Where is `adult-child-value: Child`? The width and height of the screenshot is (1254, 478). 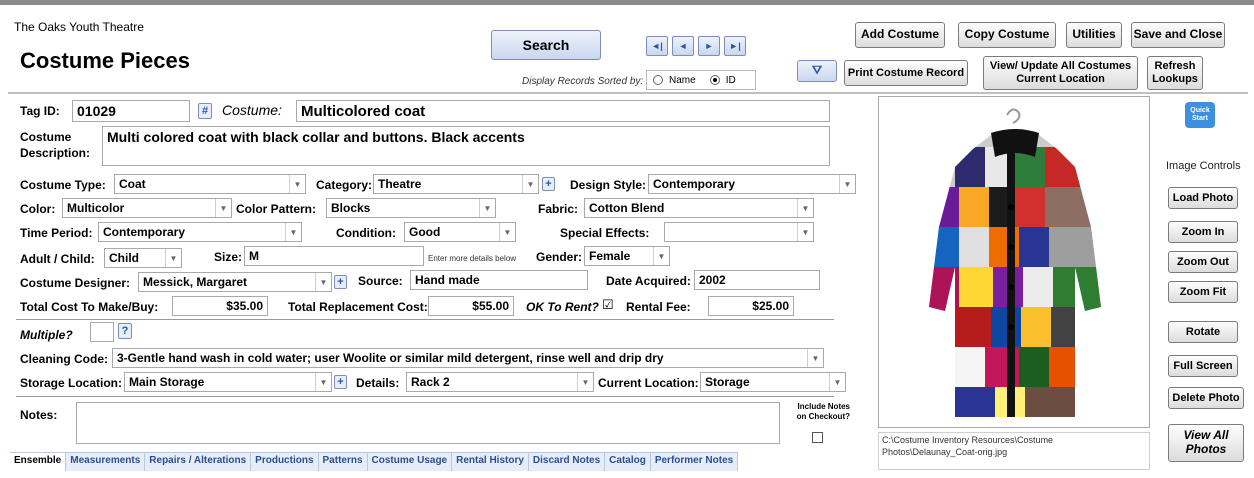
adult-child-value: Child is located at coordinates (124, 258).